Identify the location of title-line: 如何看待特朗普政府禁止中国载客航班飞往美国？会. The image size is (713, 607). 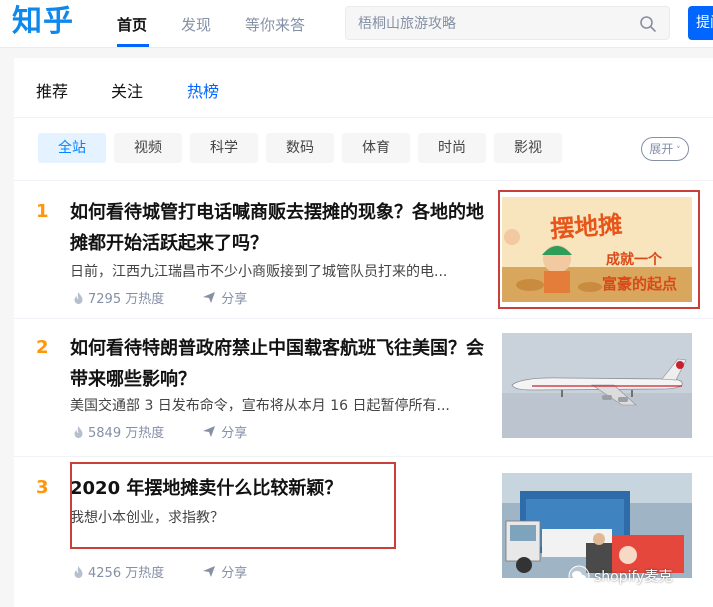
(277, 348).